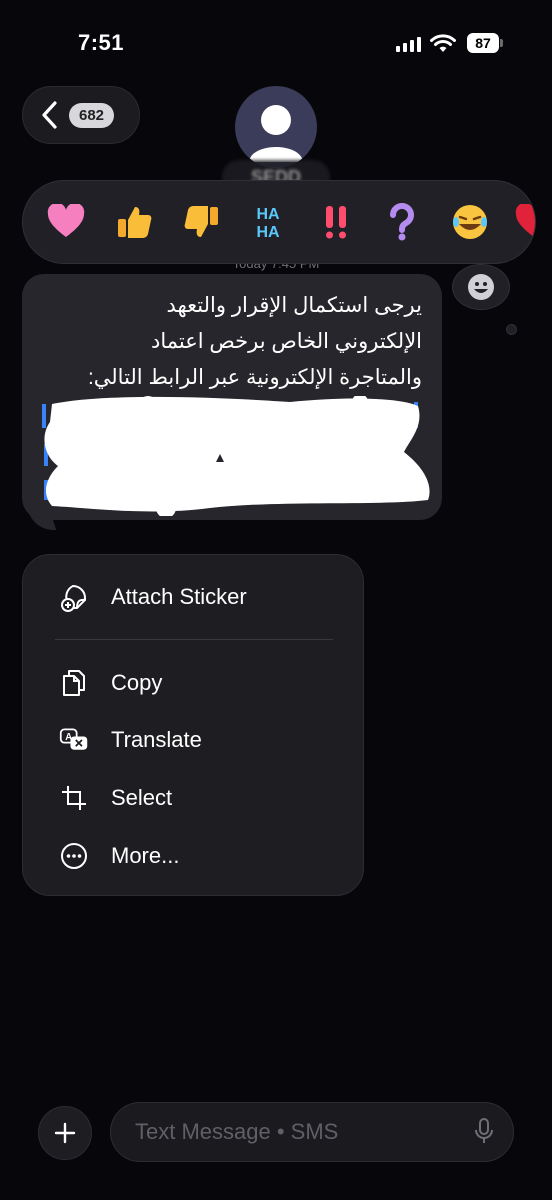 The width and height of the screenshot is (552, 1200). What do you see at coordinates (484, 1133) in the screenshot?
I see `microphone-icon` at bounding box center [484, 1133].